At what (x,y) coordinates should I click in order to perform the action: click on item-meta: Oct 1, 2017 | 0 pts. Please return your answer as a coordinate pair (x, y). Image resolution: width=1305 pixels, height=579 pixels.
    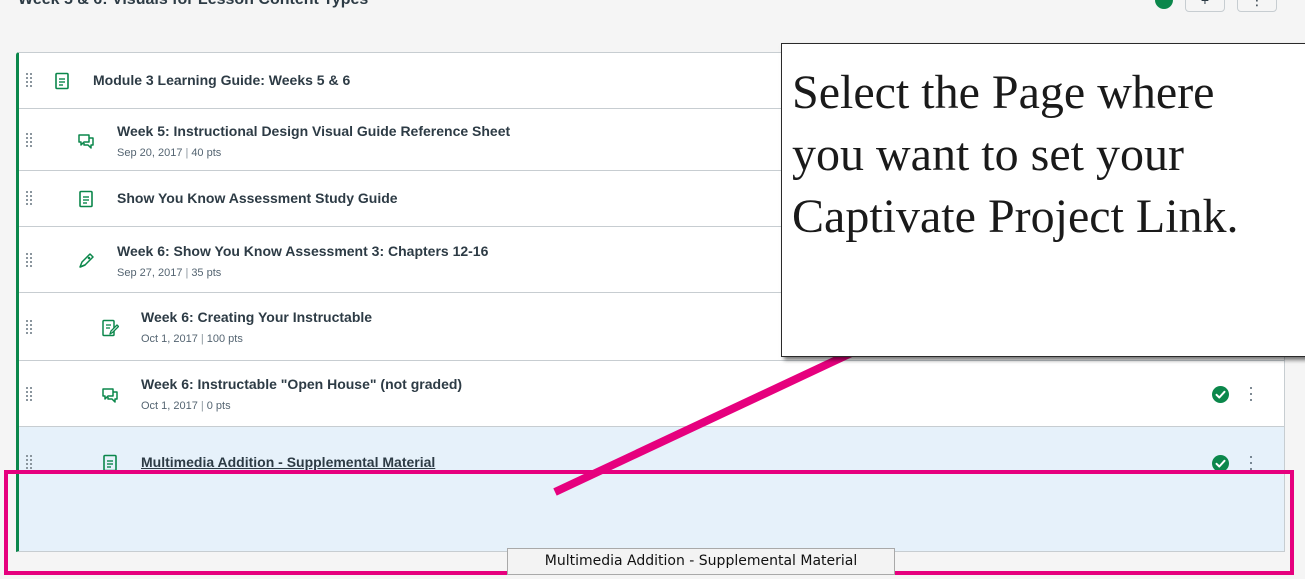
    Looking at the image, I should click on (186, 406).